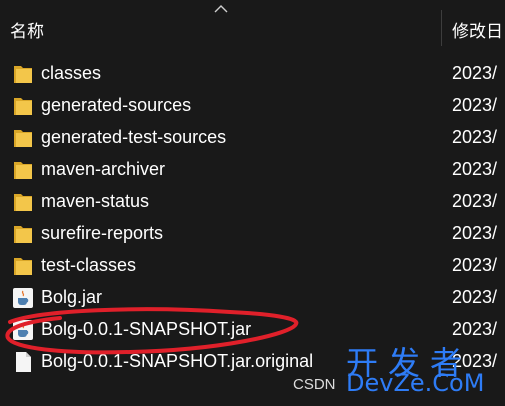 The image size is (505, 406). I want to click on file-row-generated-test-sources: generated-test-sources 2023/, so click(252, 137).